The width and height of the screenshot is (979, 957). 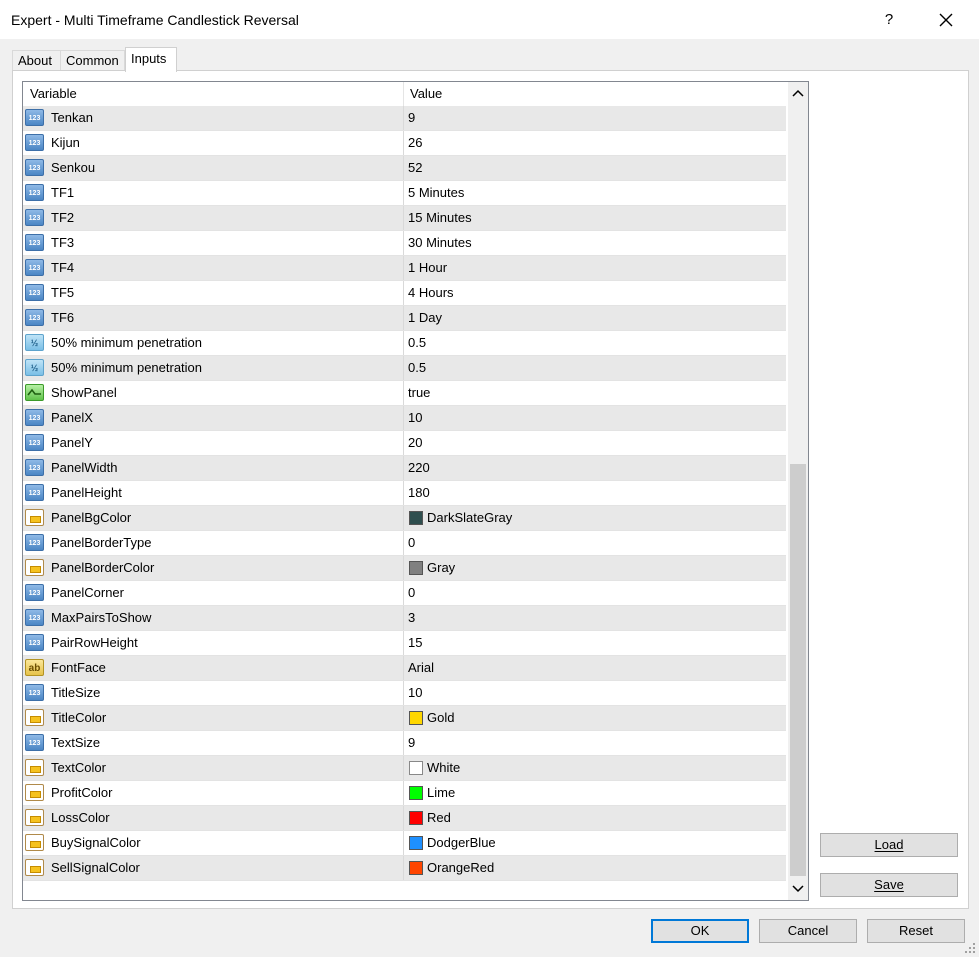 I want to click on table-row: 123 PanelX 10, so click(x=404, y=418).